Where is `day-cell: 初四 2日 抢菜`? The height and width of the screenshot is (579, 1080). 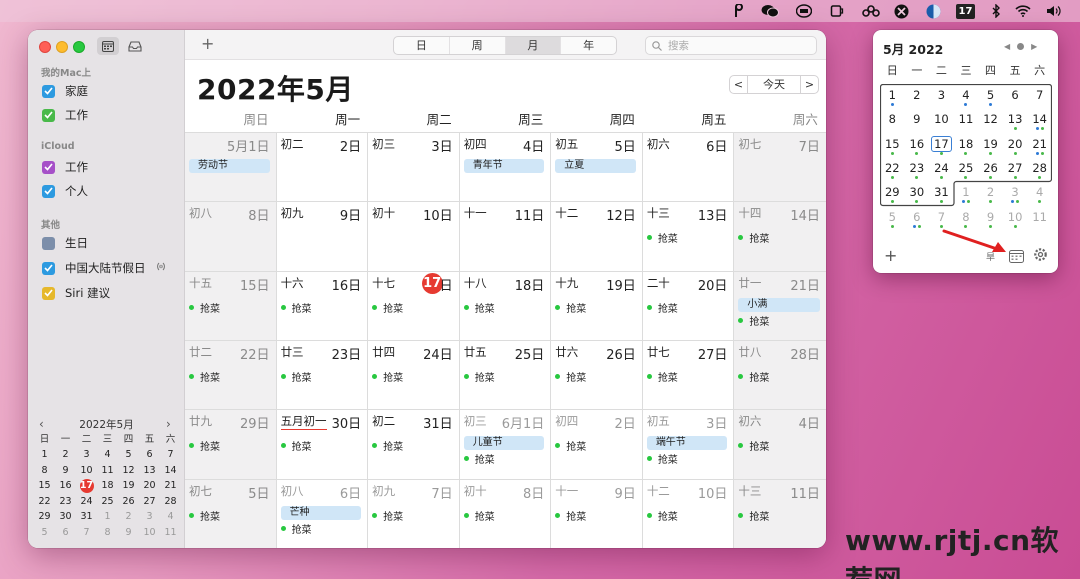 day-cell: 初四 2日 抢菜 is located at coordinates (597, 444).